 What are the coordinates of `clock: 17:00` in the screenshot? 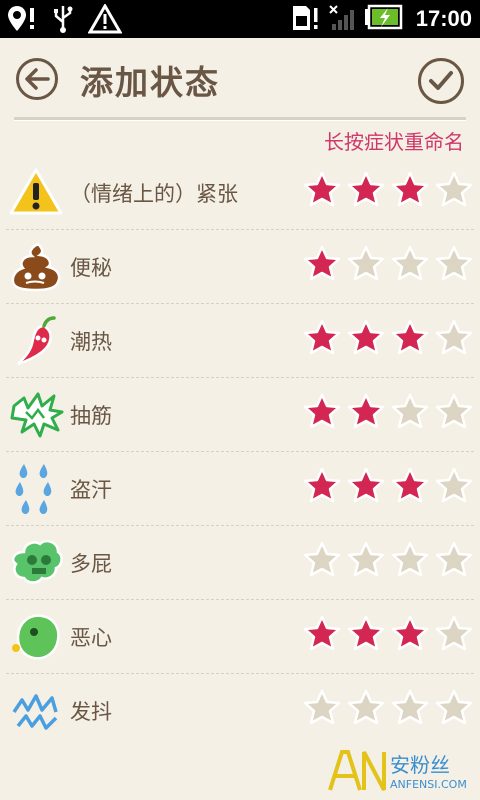 It's located at (443, 18).